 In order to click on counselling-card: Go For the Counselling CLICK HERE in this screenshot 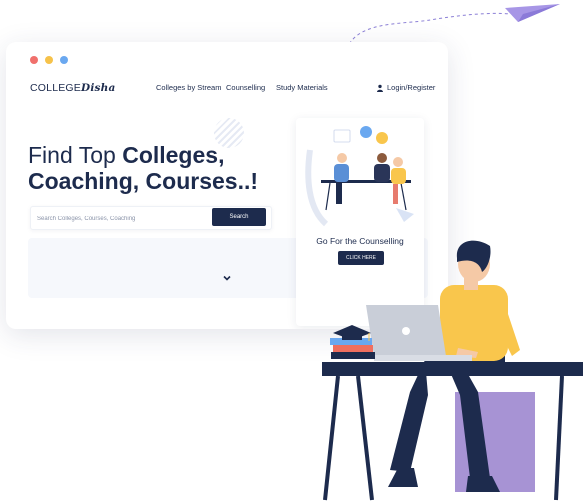, I will do `click(360, 222)`.